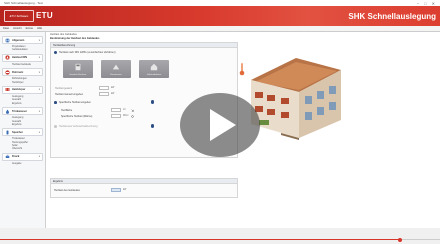 Image resolution: width=440 pixels, height=244 pixels. Describe the element at coordinates (17, 132) in the screenshot. I see `sidebar-section-label: Speicher` at that location.